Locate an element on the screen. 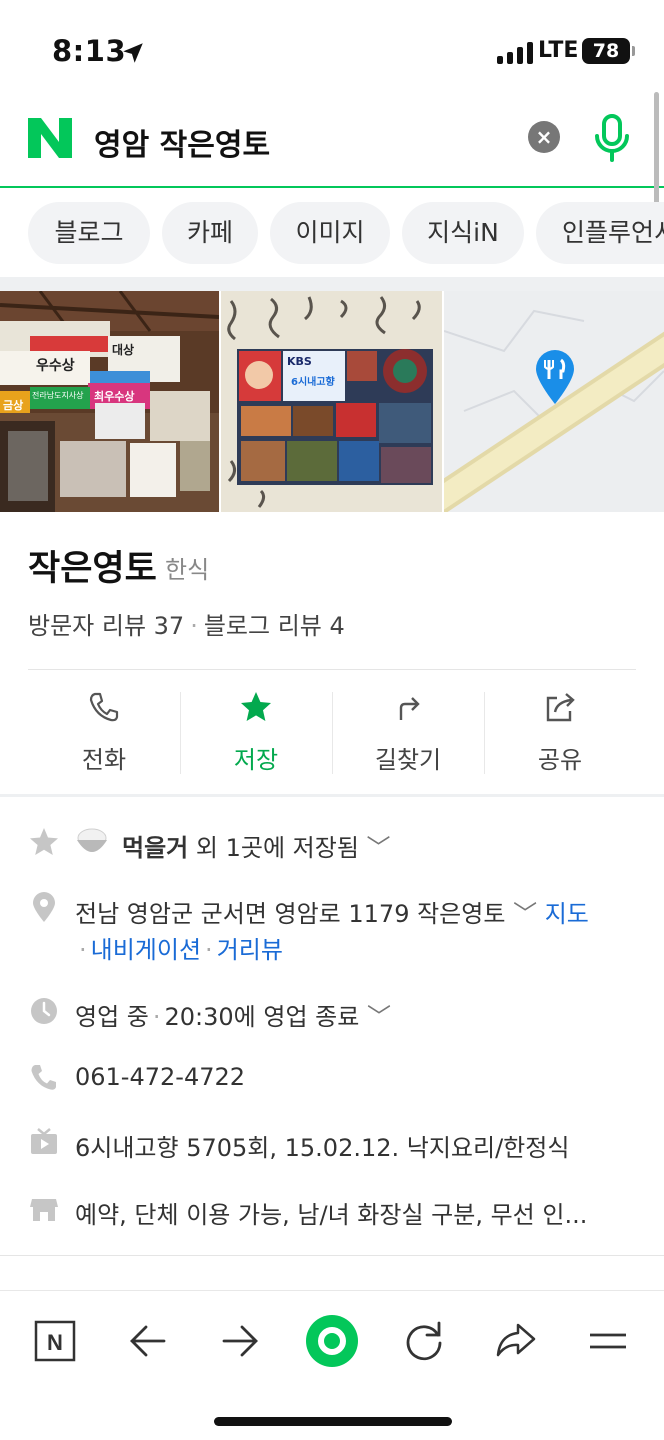  tab-blog: 블로그 is located at coordinates (89, 233).